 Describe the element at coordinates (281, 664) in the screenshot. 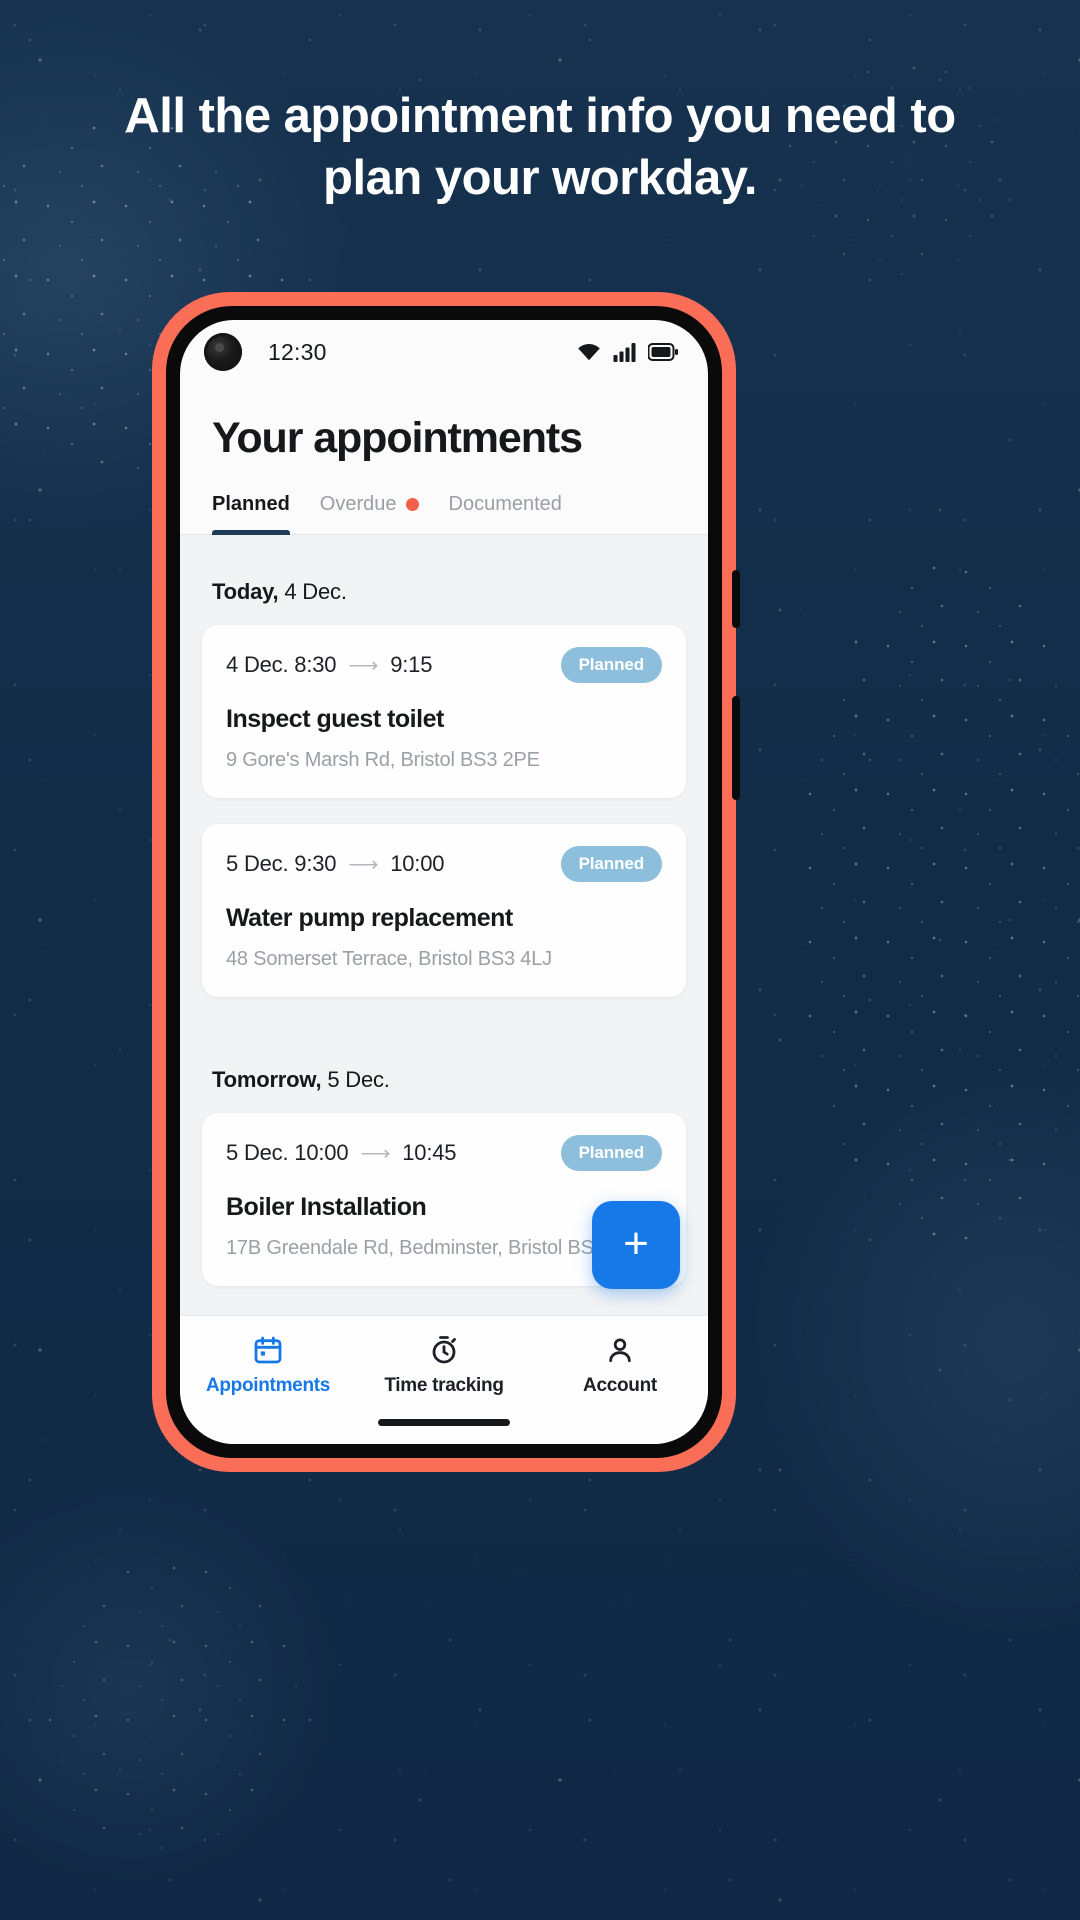

I see `appointment-start-time: 4 Dec. 8:30` at that location.